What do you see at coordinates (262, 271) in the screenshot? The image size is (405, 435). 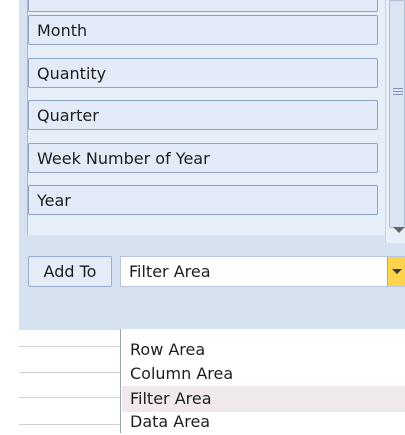 I see `add-to-area-combobox: Filter Area` at bounding box center [262, 271].